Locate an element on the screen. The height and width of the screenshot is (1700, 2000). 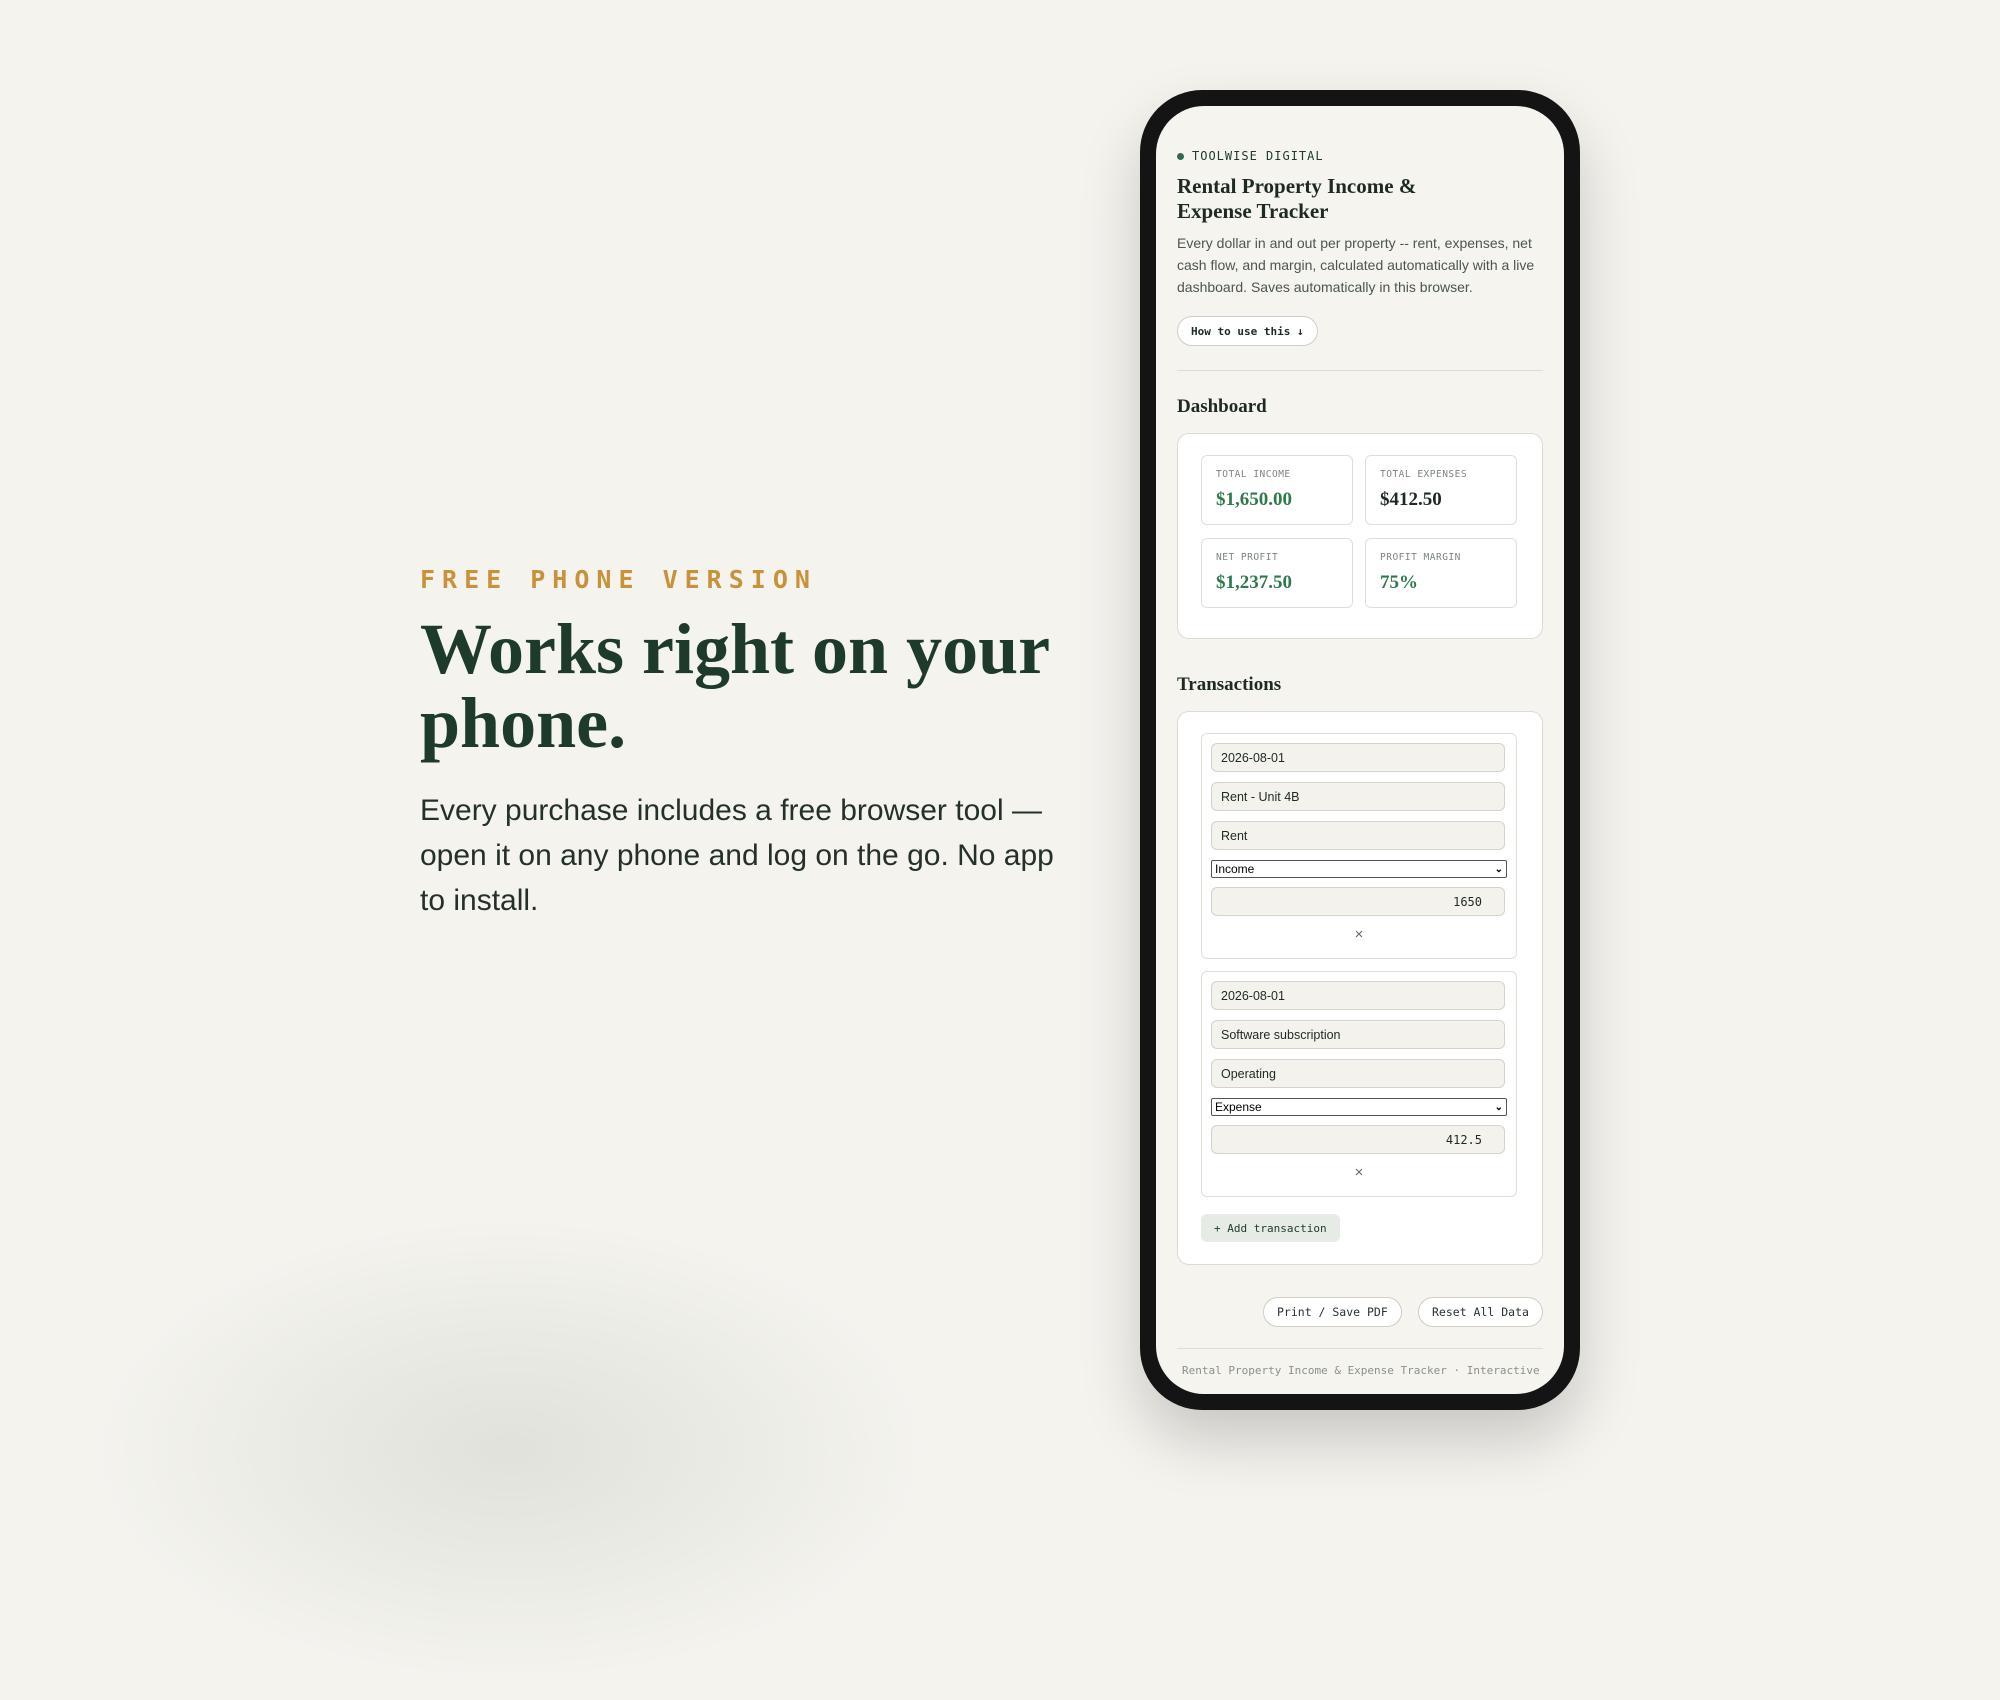
stat-net-profit: NET PROFIT $1,237.50 is located at coordinates (1277, 573).